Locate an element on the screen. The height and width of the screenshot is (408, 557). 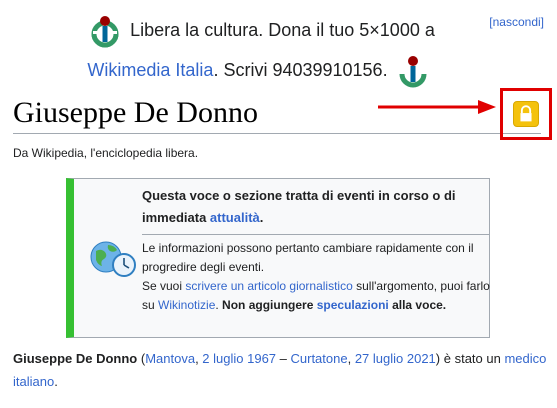
banner-text-2: . Scrivi 94039910156. is located at coordinates (300, 69).